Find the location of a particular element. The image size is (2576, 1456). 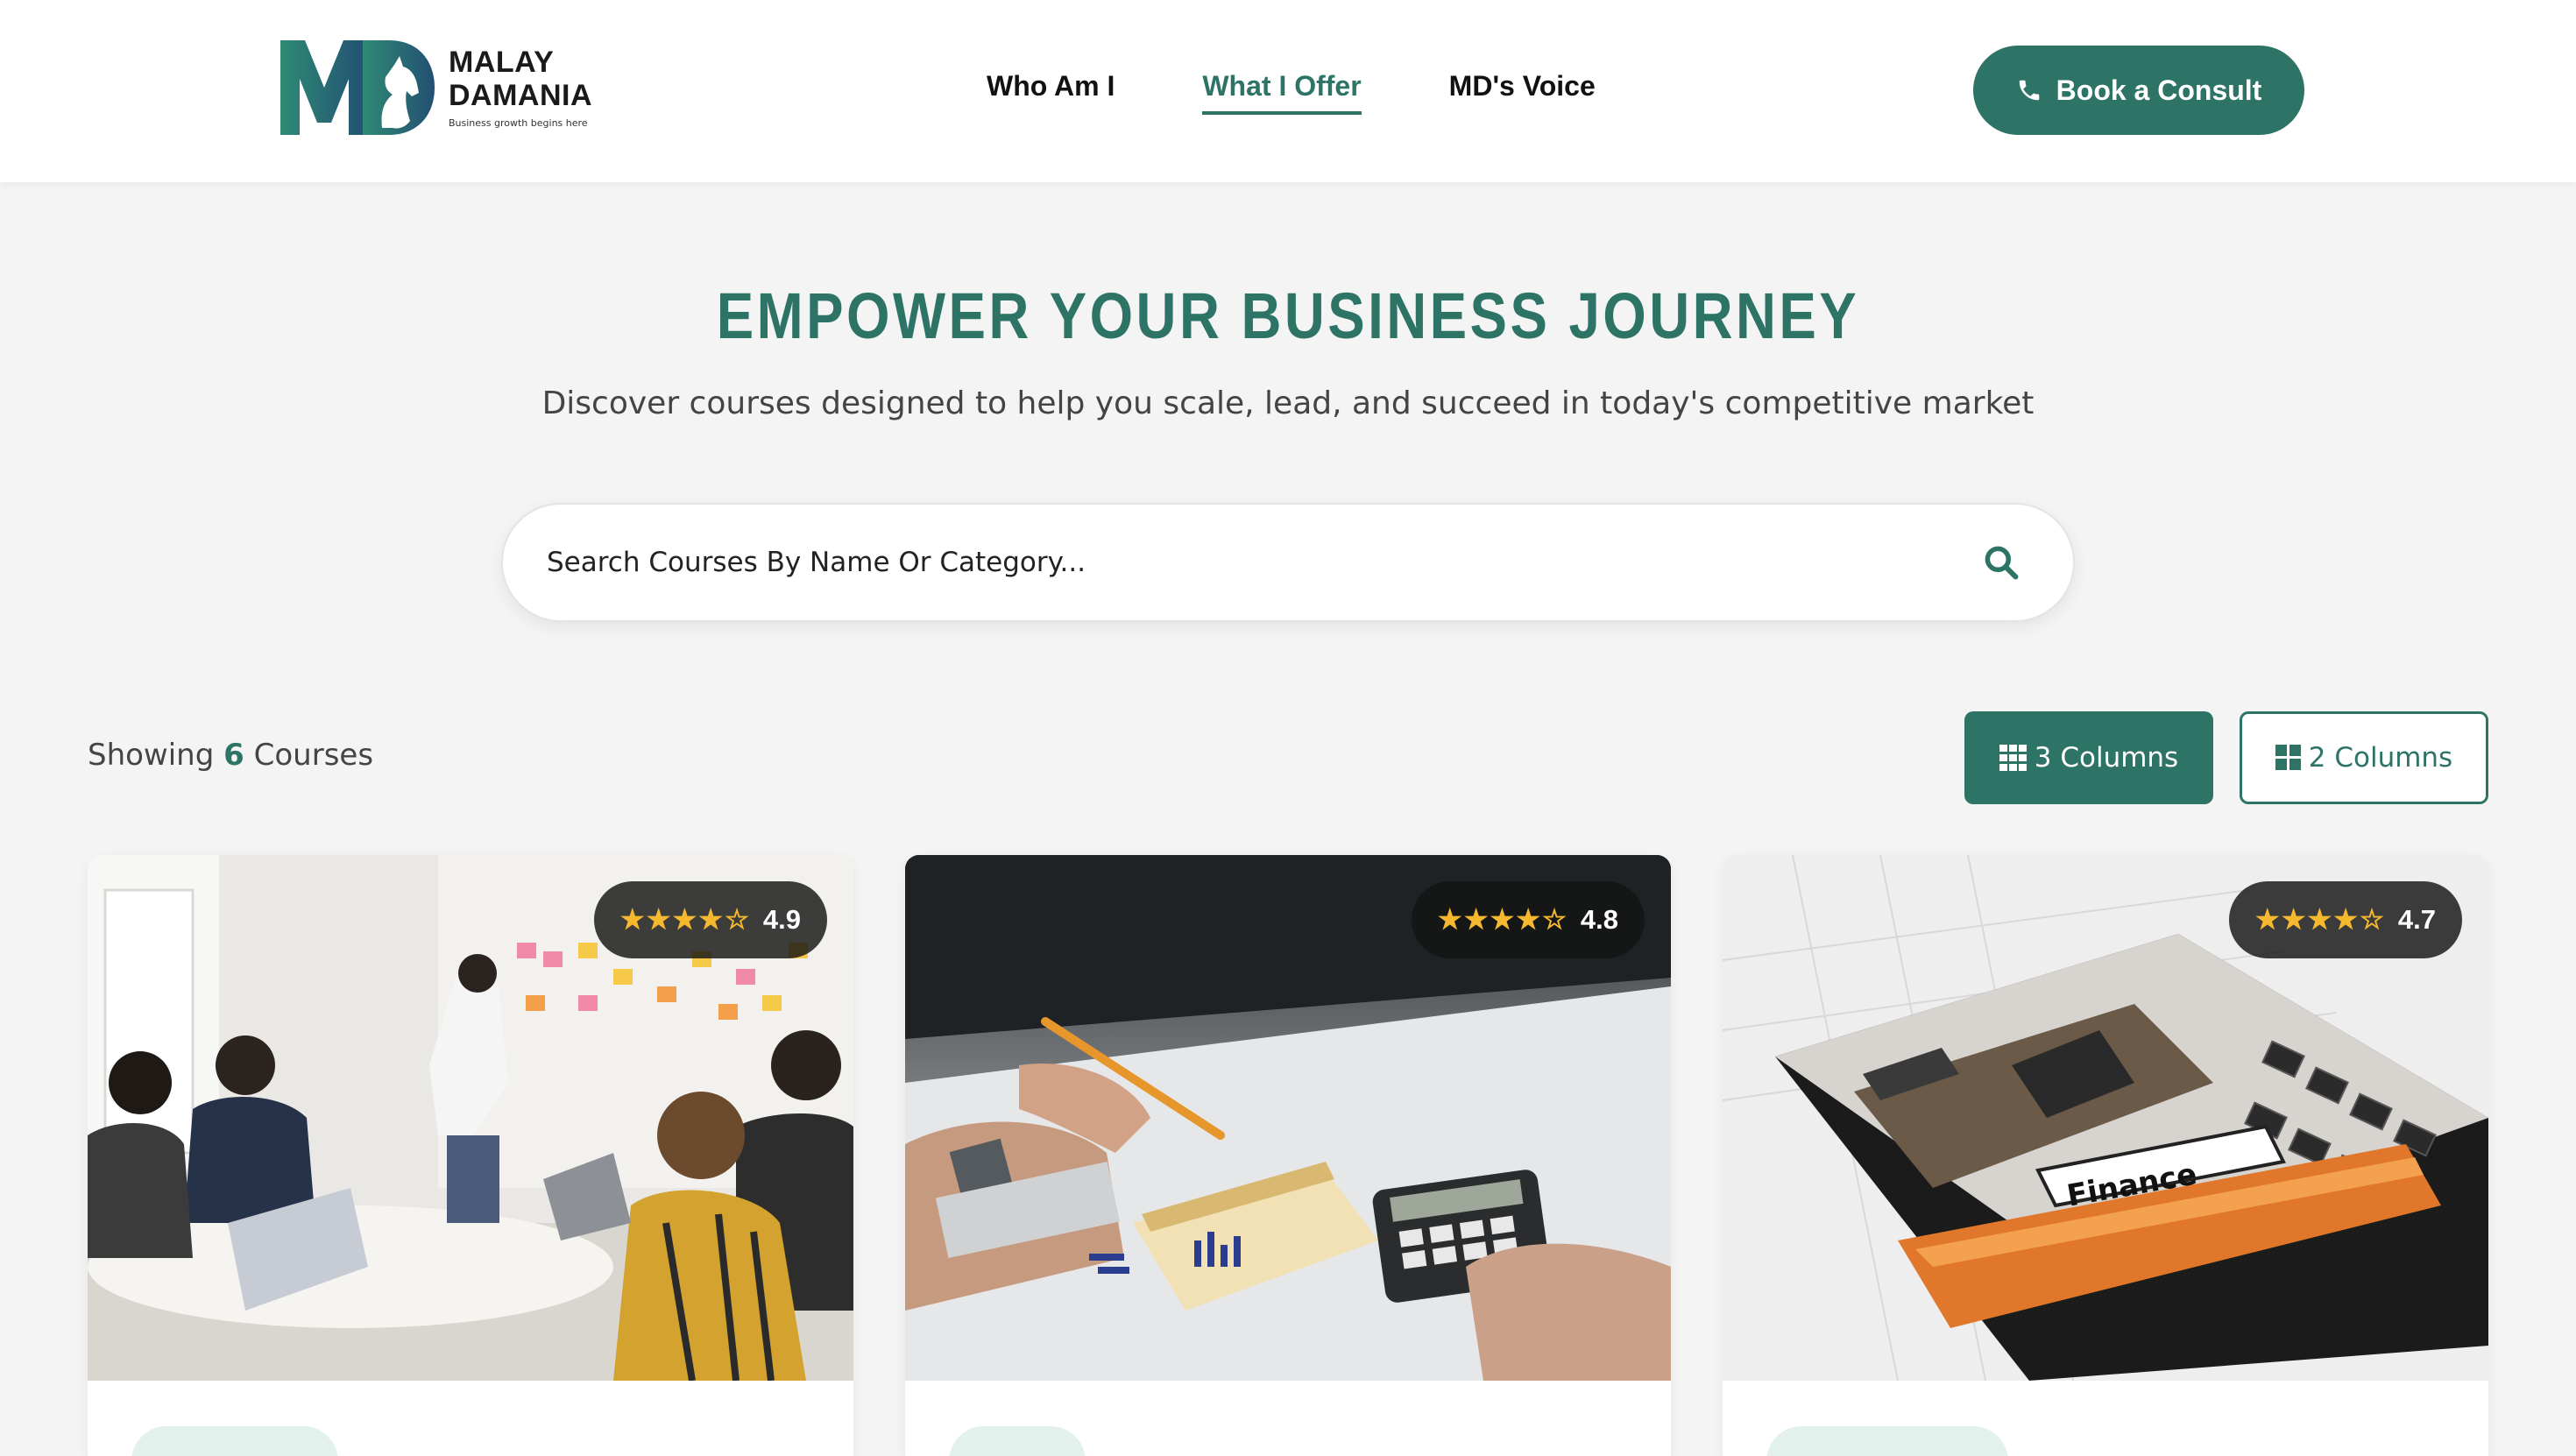

rating-value: 4.8 is located at coordinates (1599, 919).